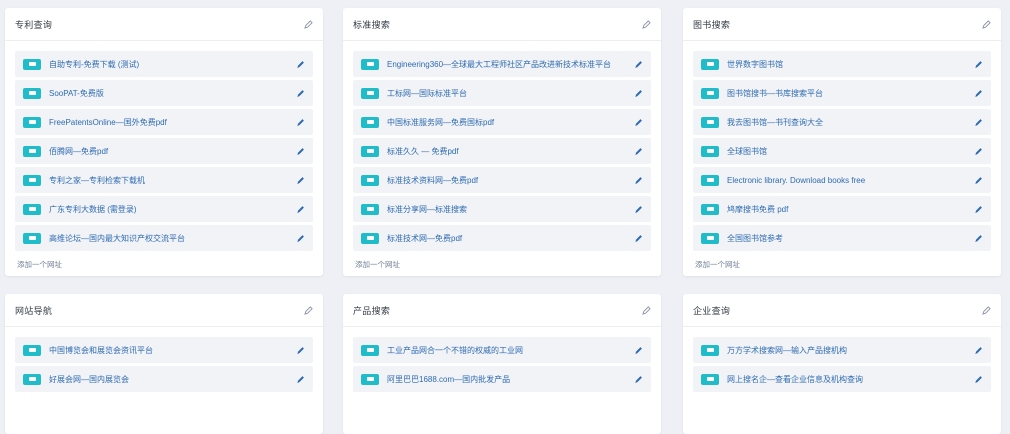  What do you see at coordinates (510, 238) in the screenshot?
I see `link-item-label: 标准技术网—免费pdf` at bounding box center [510, 238].